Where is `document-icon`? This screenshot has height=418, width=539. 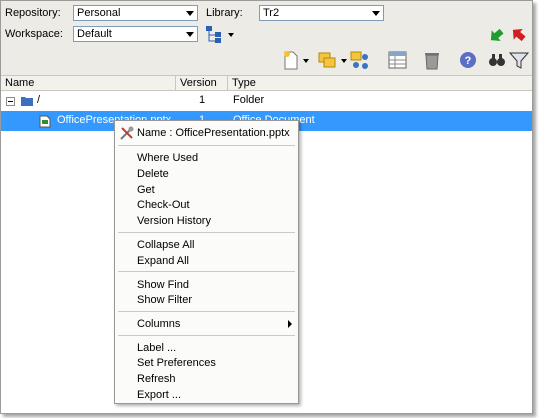
document-icon is located at coordinates (45, 121).